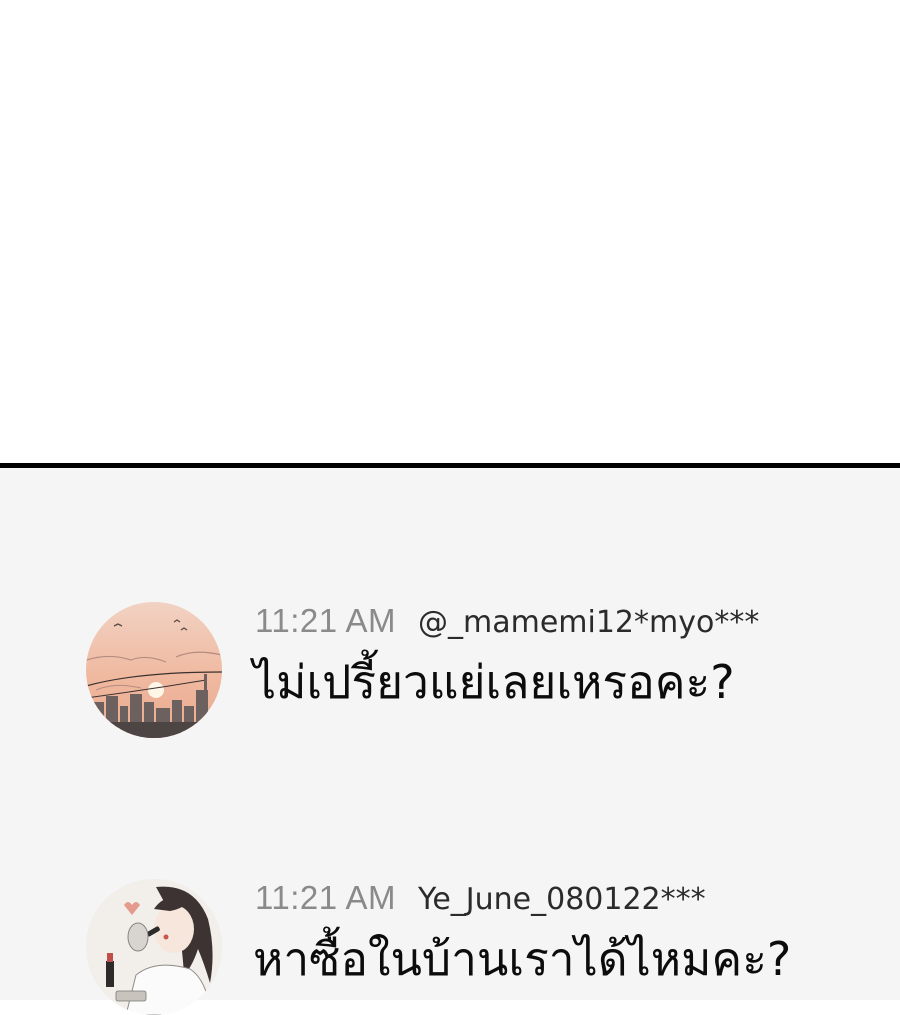 Image resolution: width=900 pixels, height=1015 pixels. I want to click on message-text: หาซื้อในบ้านเราได้ไหมคะ?, so click(522, 959).